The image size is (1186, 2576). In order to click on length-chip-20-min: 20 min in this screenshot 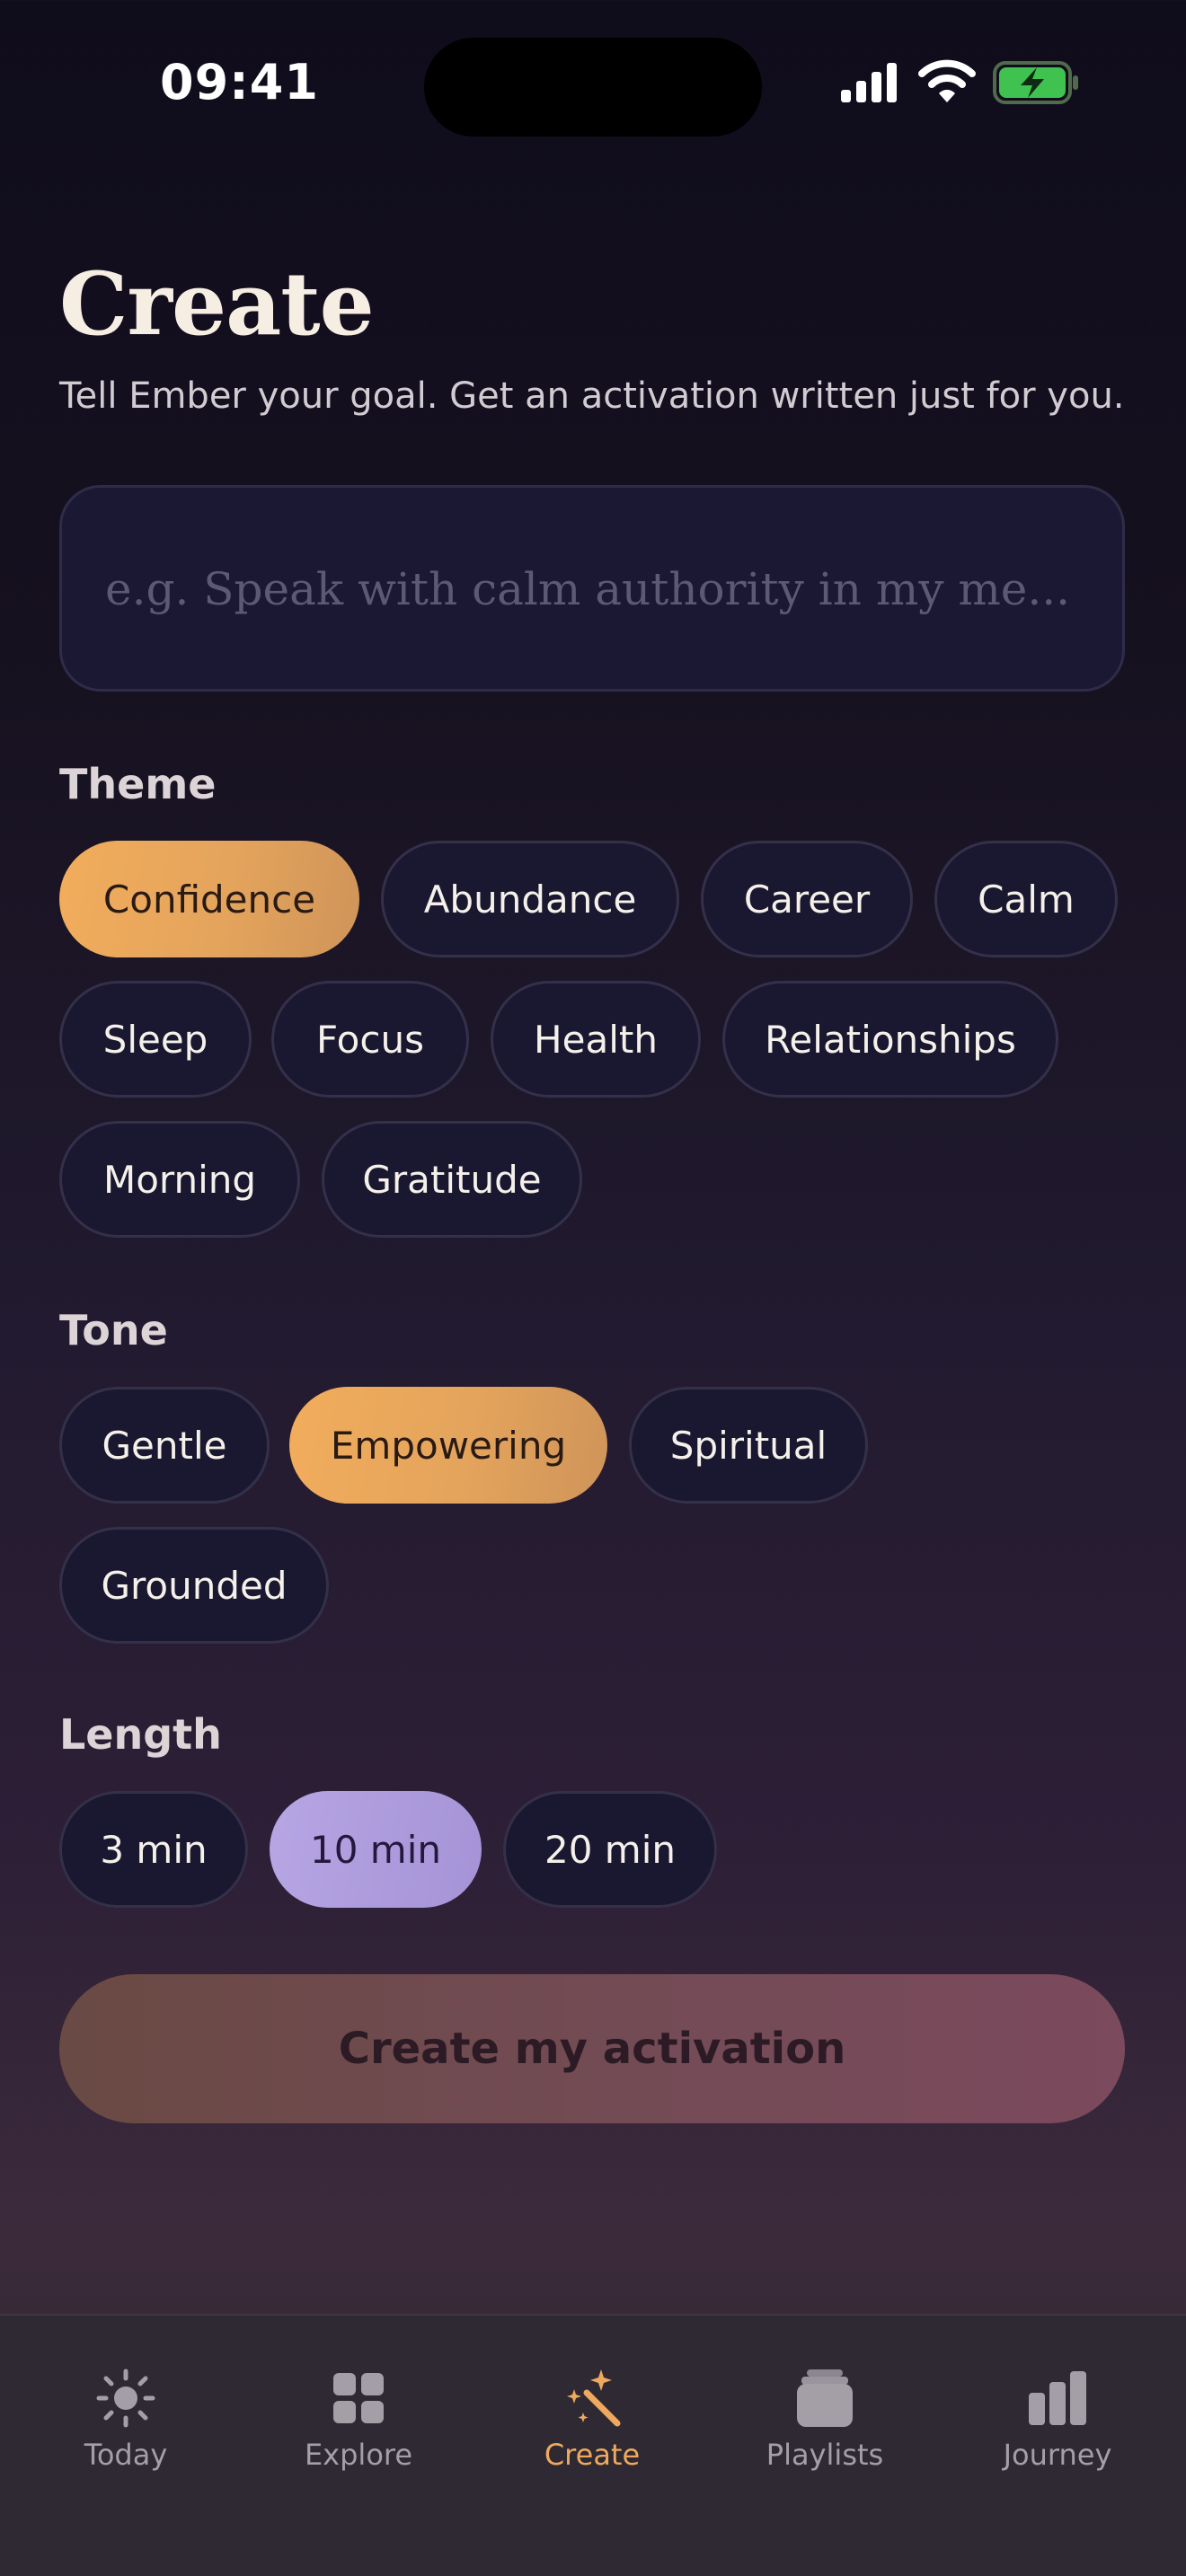, I will do `click(610, 1849)`.